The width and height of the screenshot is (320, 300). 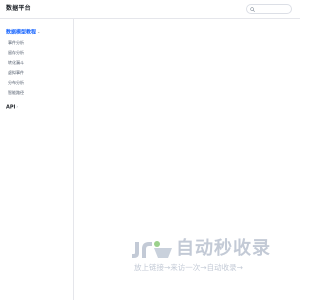 I want to click on sidebar-item-event-analysis: 事件分析, so click(x=16, y=43).